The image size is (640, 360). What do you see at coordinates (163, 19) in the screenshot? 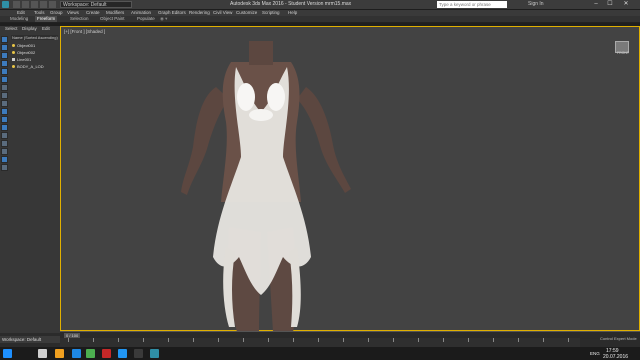
I see `ribbon-options-icon: ◉ ▾` at bounding box center [163, 19].